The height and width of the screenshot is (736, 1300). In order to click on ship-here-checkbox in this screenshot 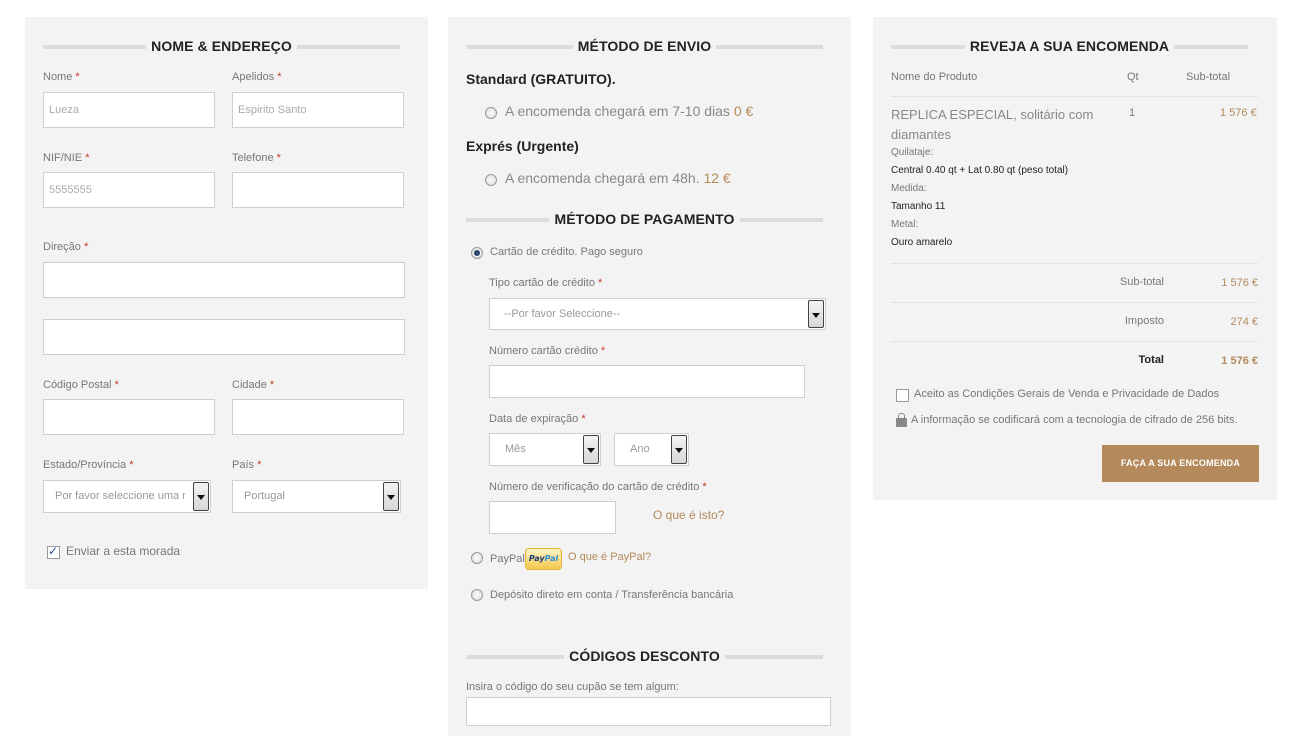, I will do `click(53, 551)`.